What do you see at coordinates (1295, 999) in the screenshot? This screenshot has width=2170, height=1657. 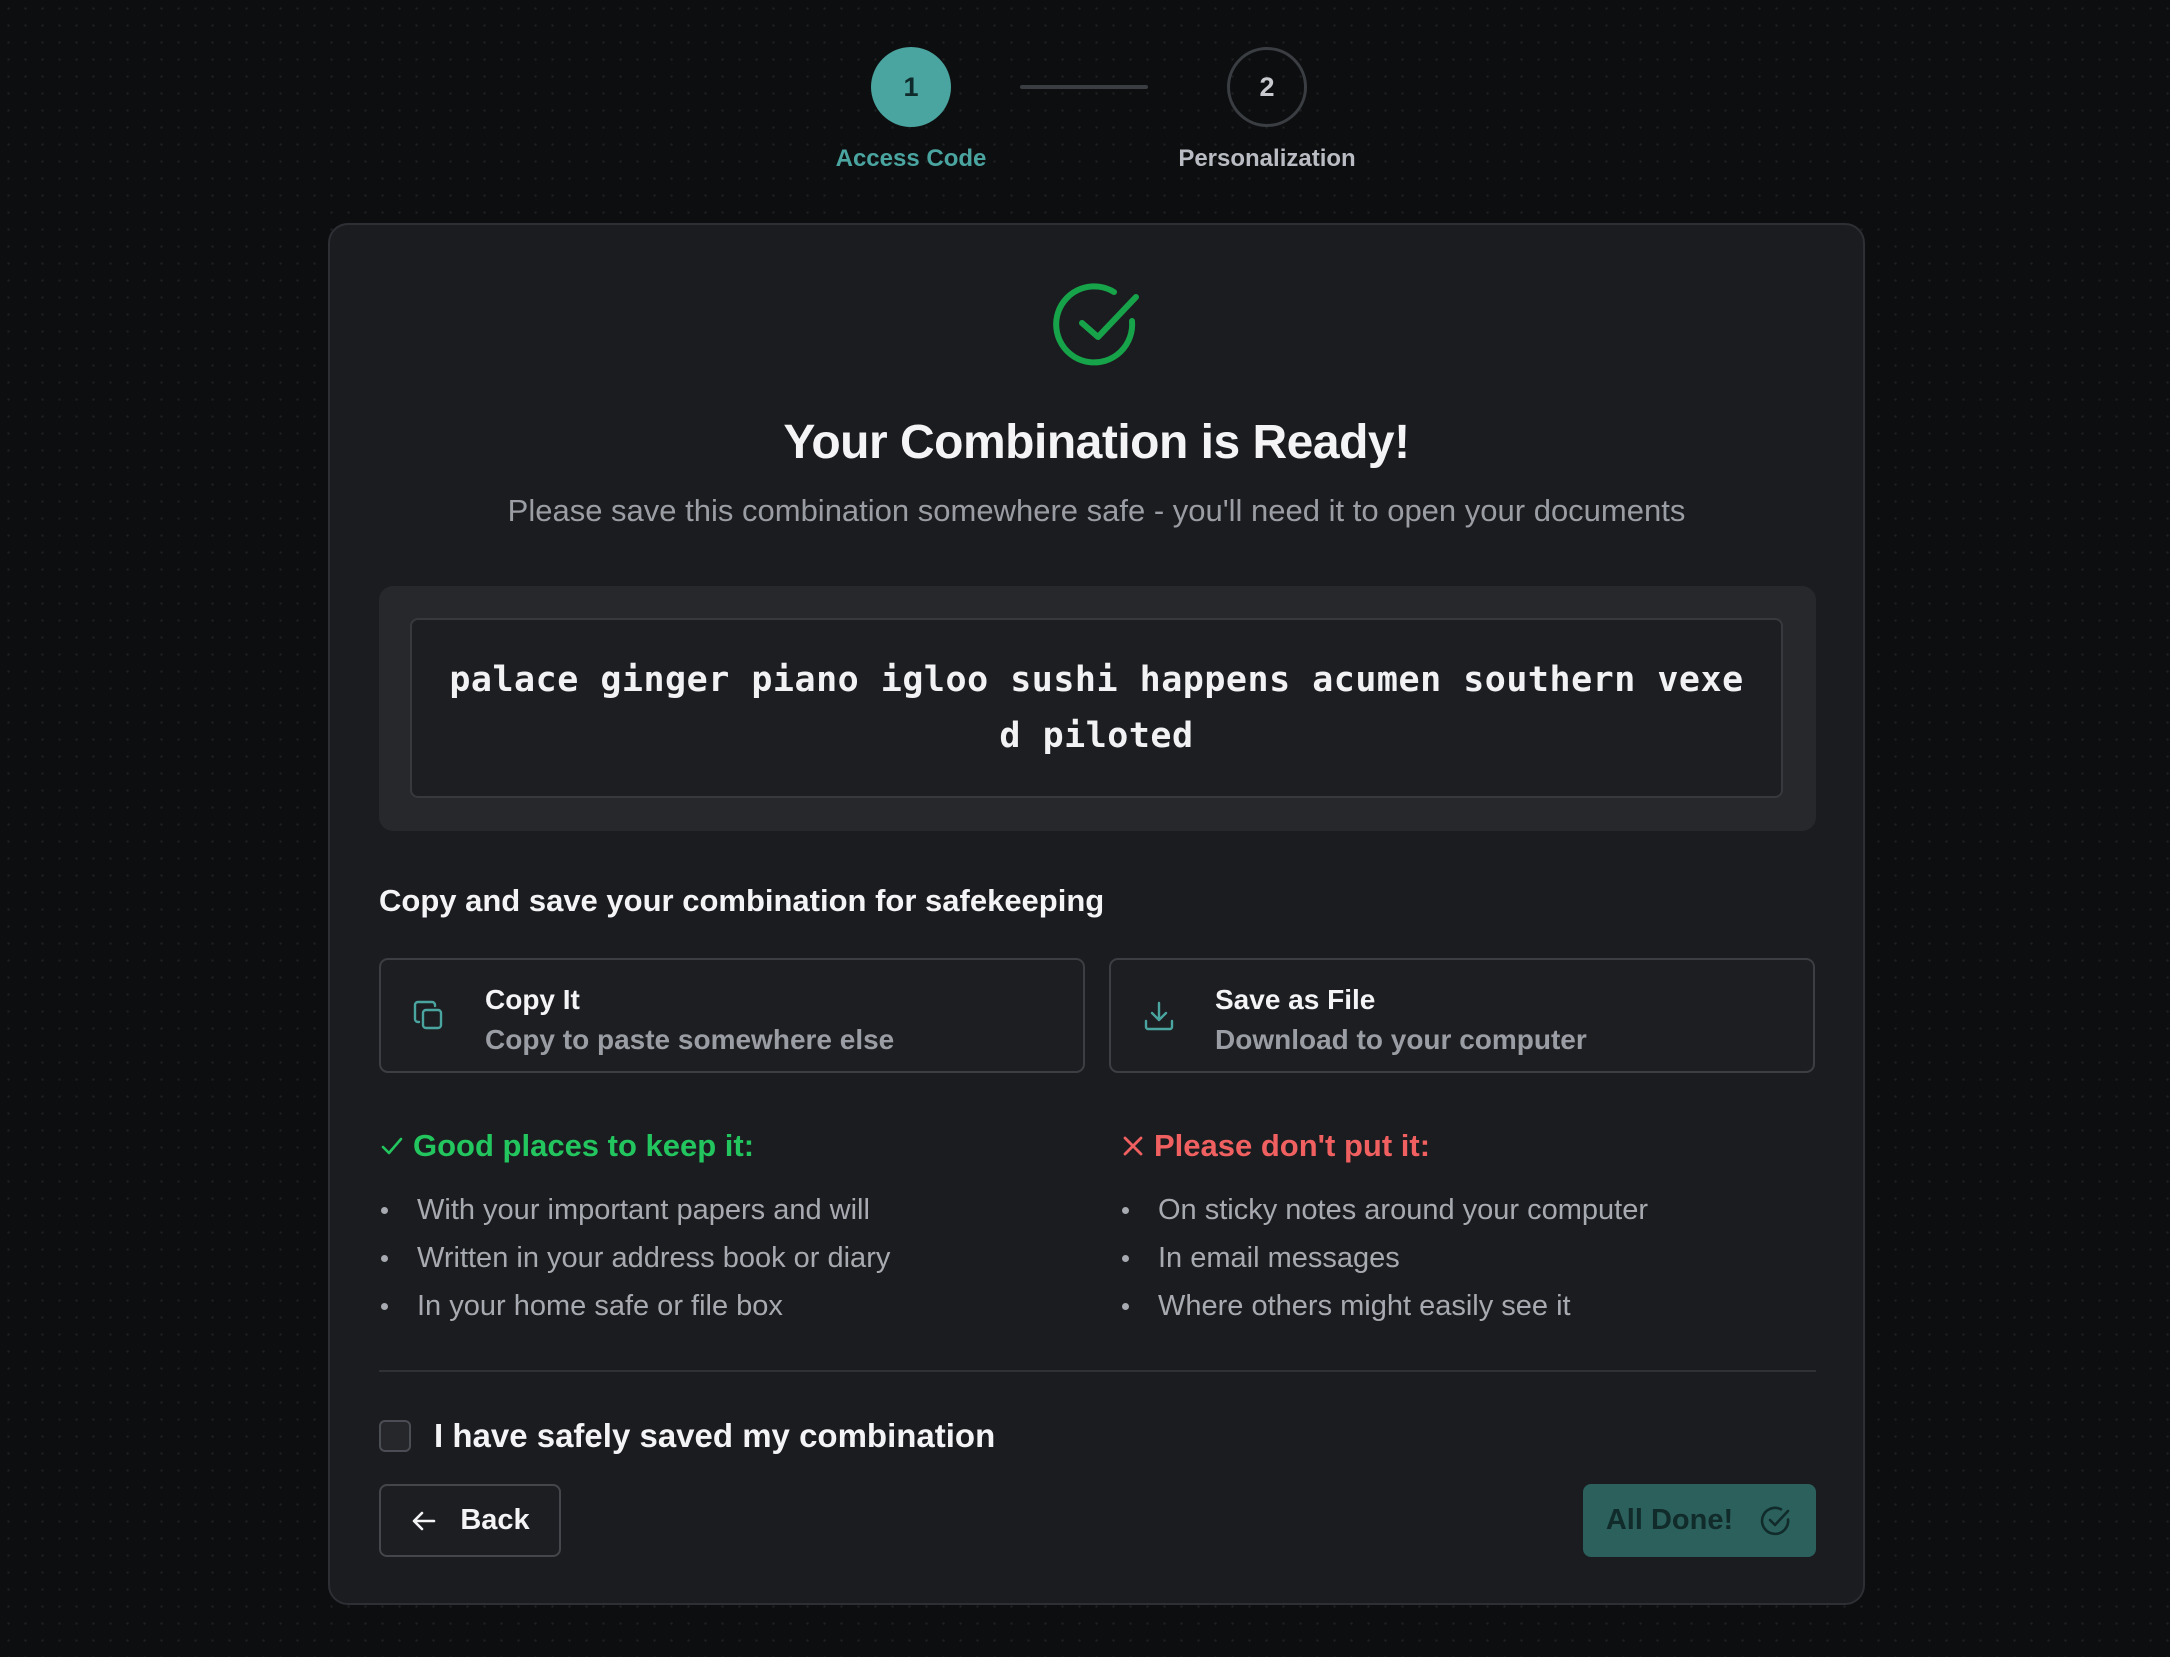 I see `save-file-button-title: Save as File` at bounding box center [1295, 999].